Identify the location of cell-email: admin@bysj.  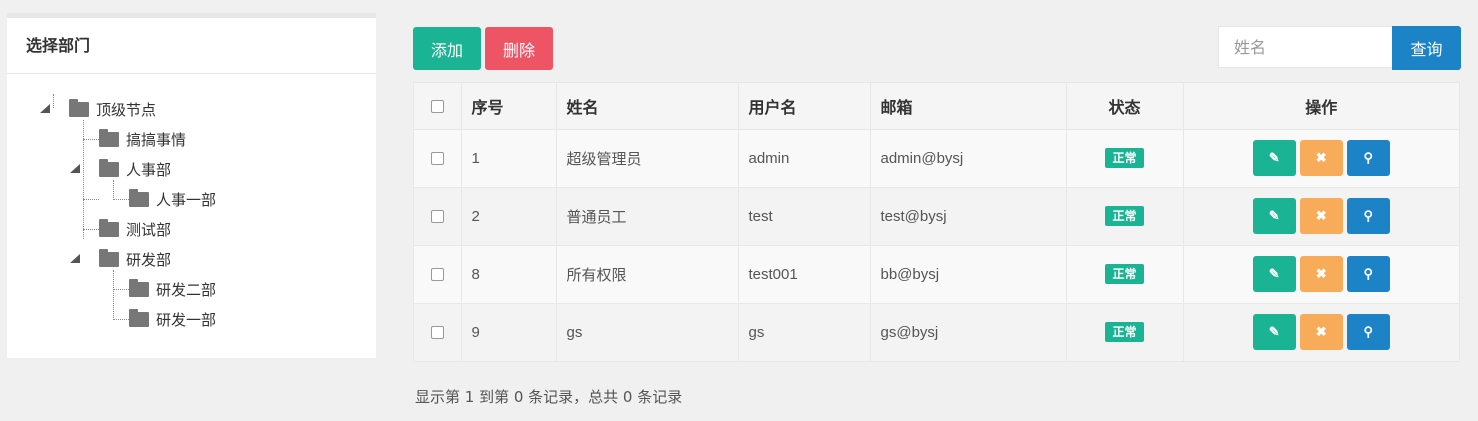
(968, 158).